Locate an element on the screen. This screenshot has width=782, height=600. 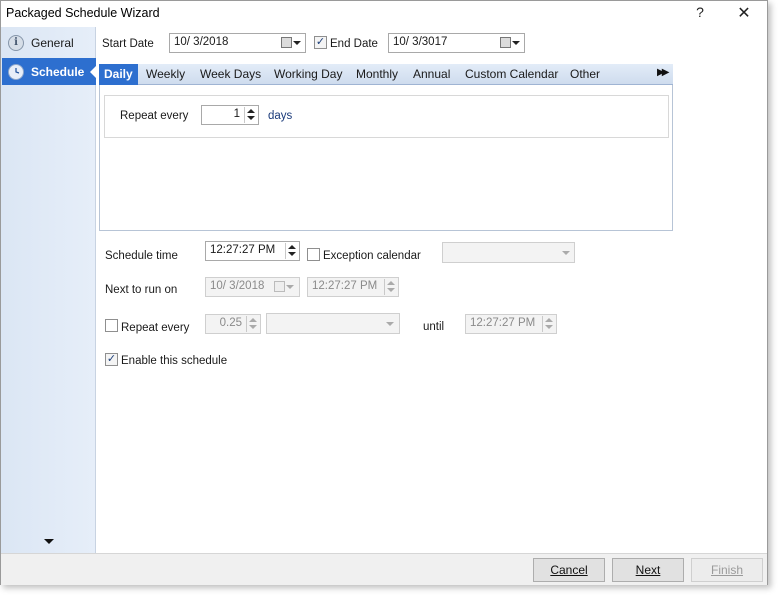
cancel-button: Cancel is located at coordinates (569, 570).